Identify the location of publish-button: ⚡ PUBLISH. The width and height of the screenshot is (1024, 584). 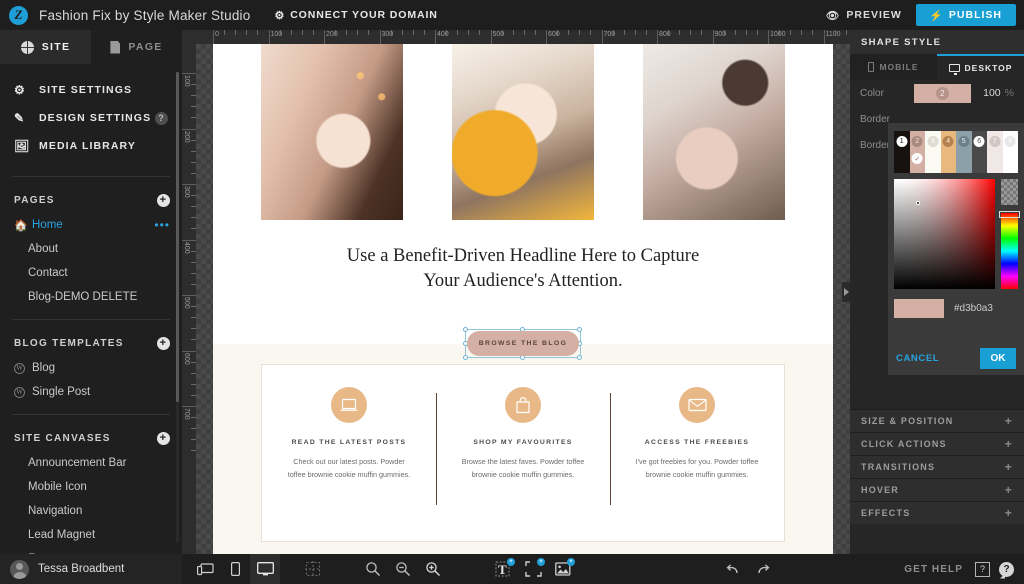
(965, 15).